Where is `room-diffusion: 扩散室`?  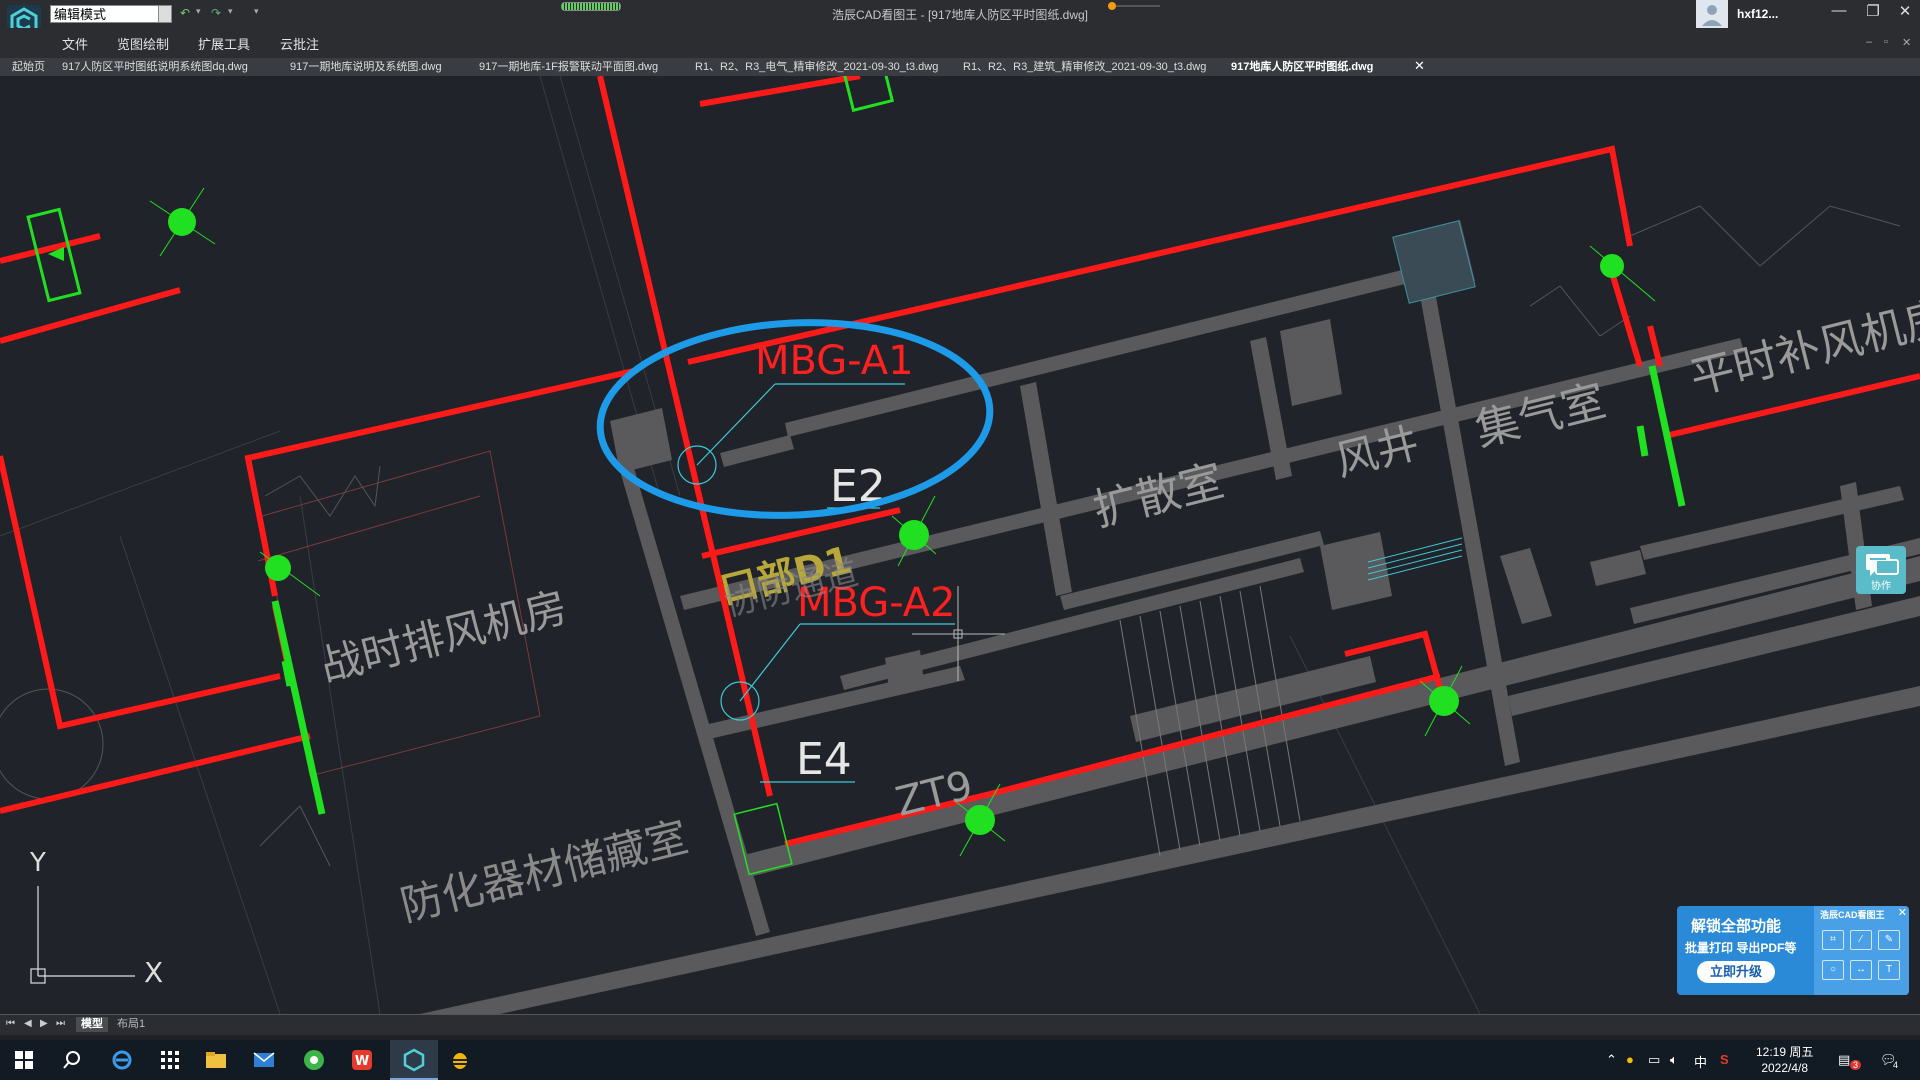 room-diffusion: 扩散室 is located at coordinates (1158, 495).